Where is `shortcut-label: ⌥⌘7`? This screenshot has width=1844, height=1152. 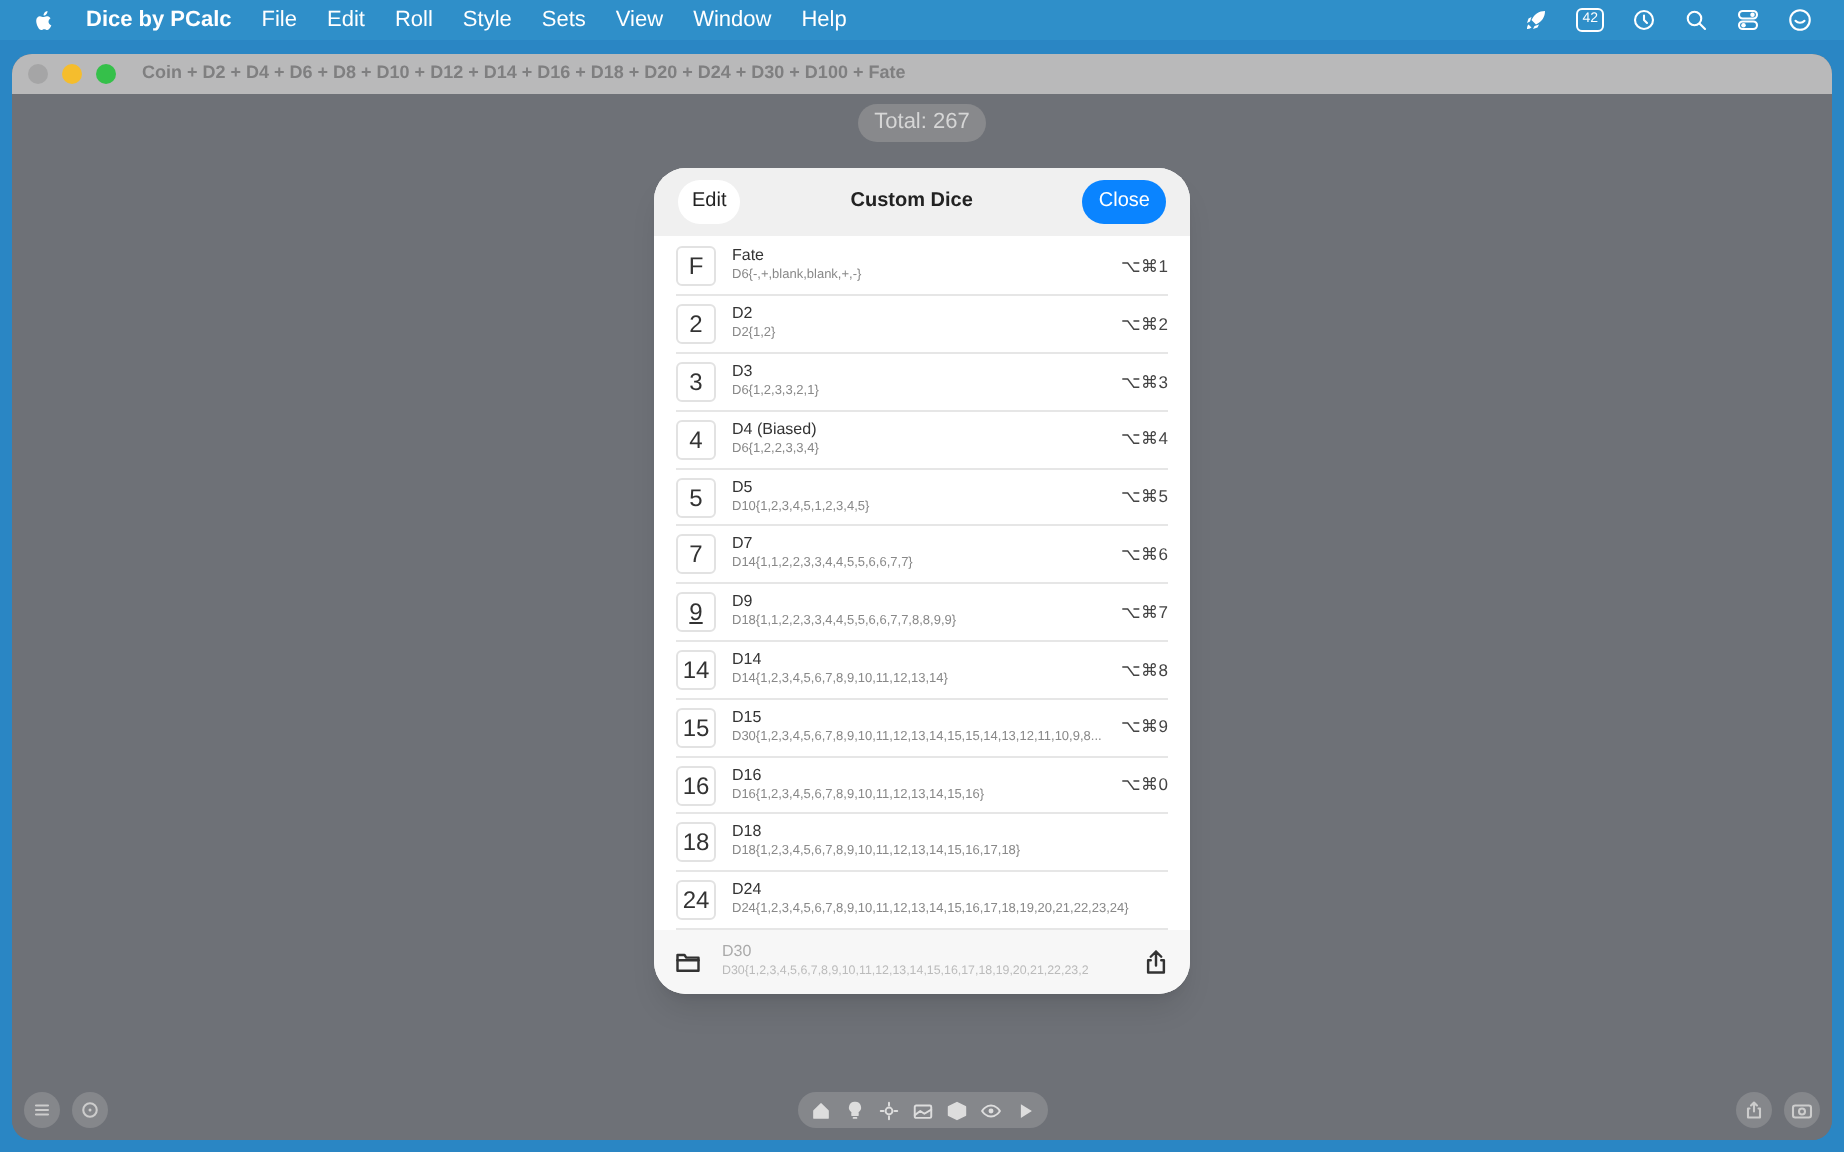 shortcut-label: ⌥⌘7 is located at coordinates (1144, 612).